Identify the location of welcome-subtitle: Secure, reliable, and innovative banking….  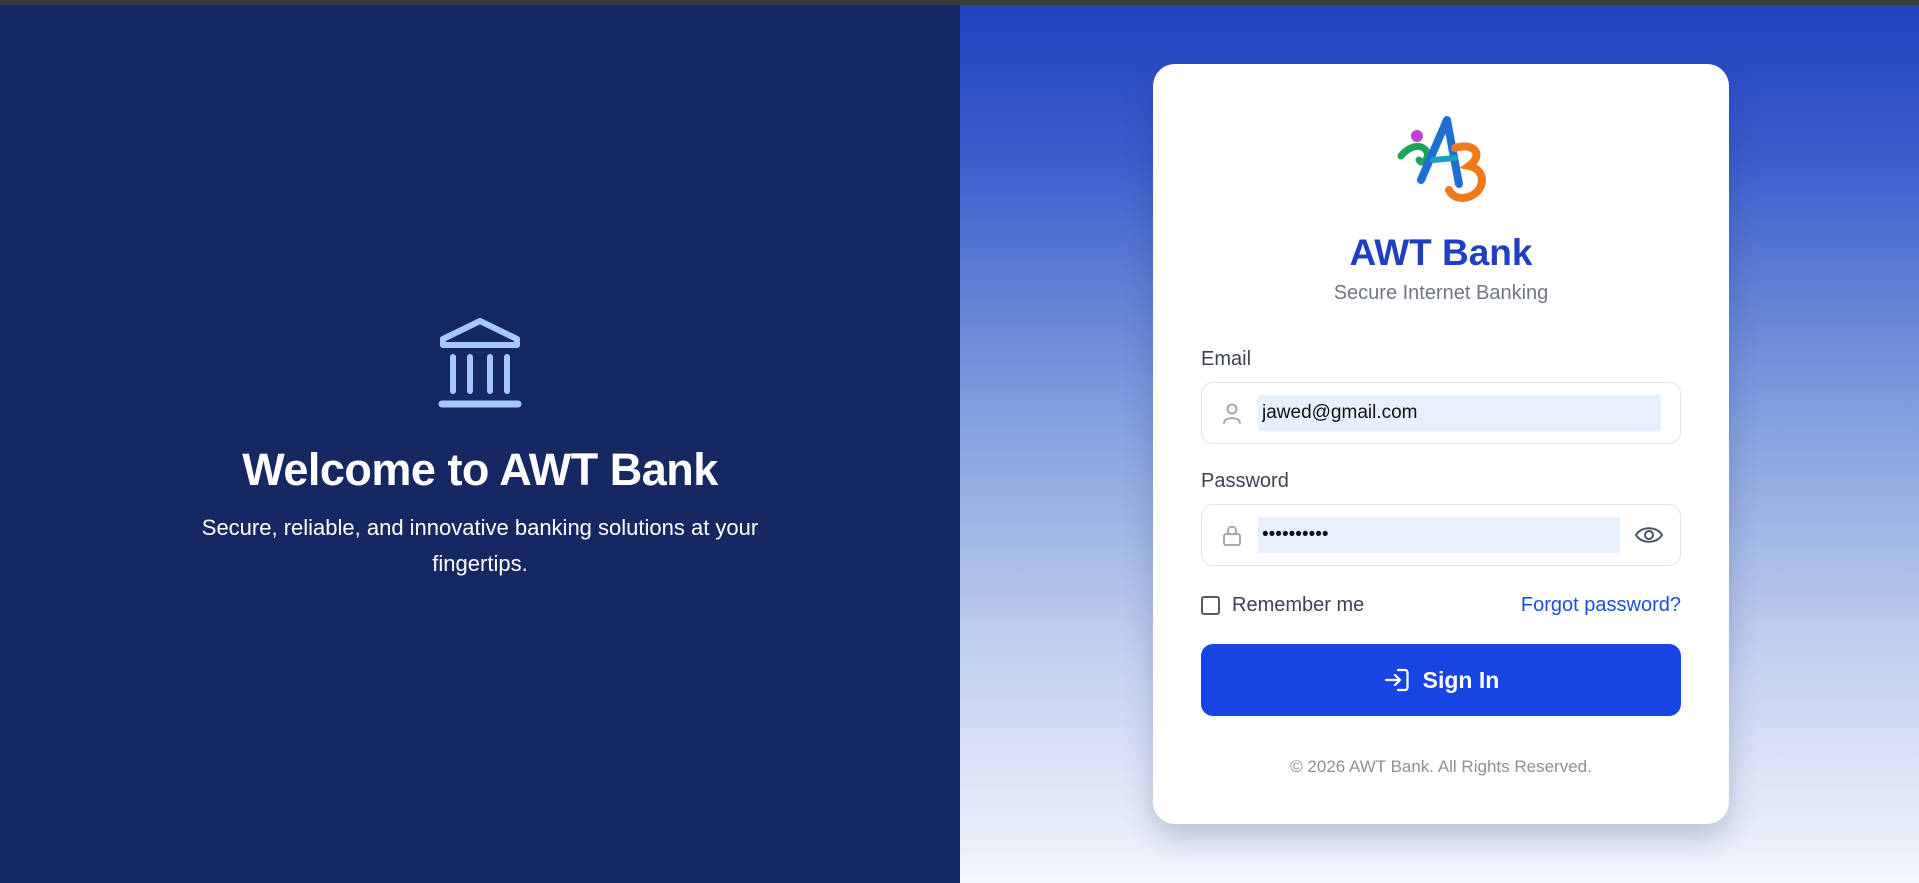
(480, 545).